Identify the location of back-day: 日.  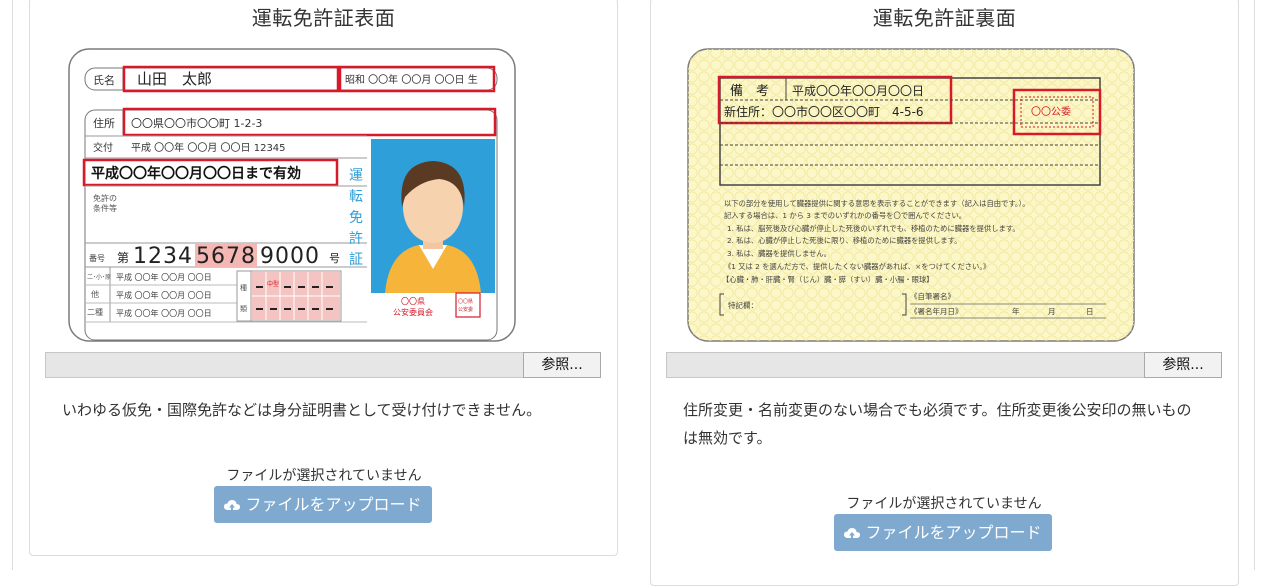
(1090, 311).